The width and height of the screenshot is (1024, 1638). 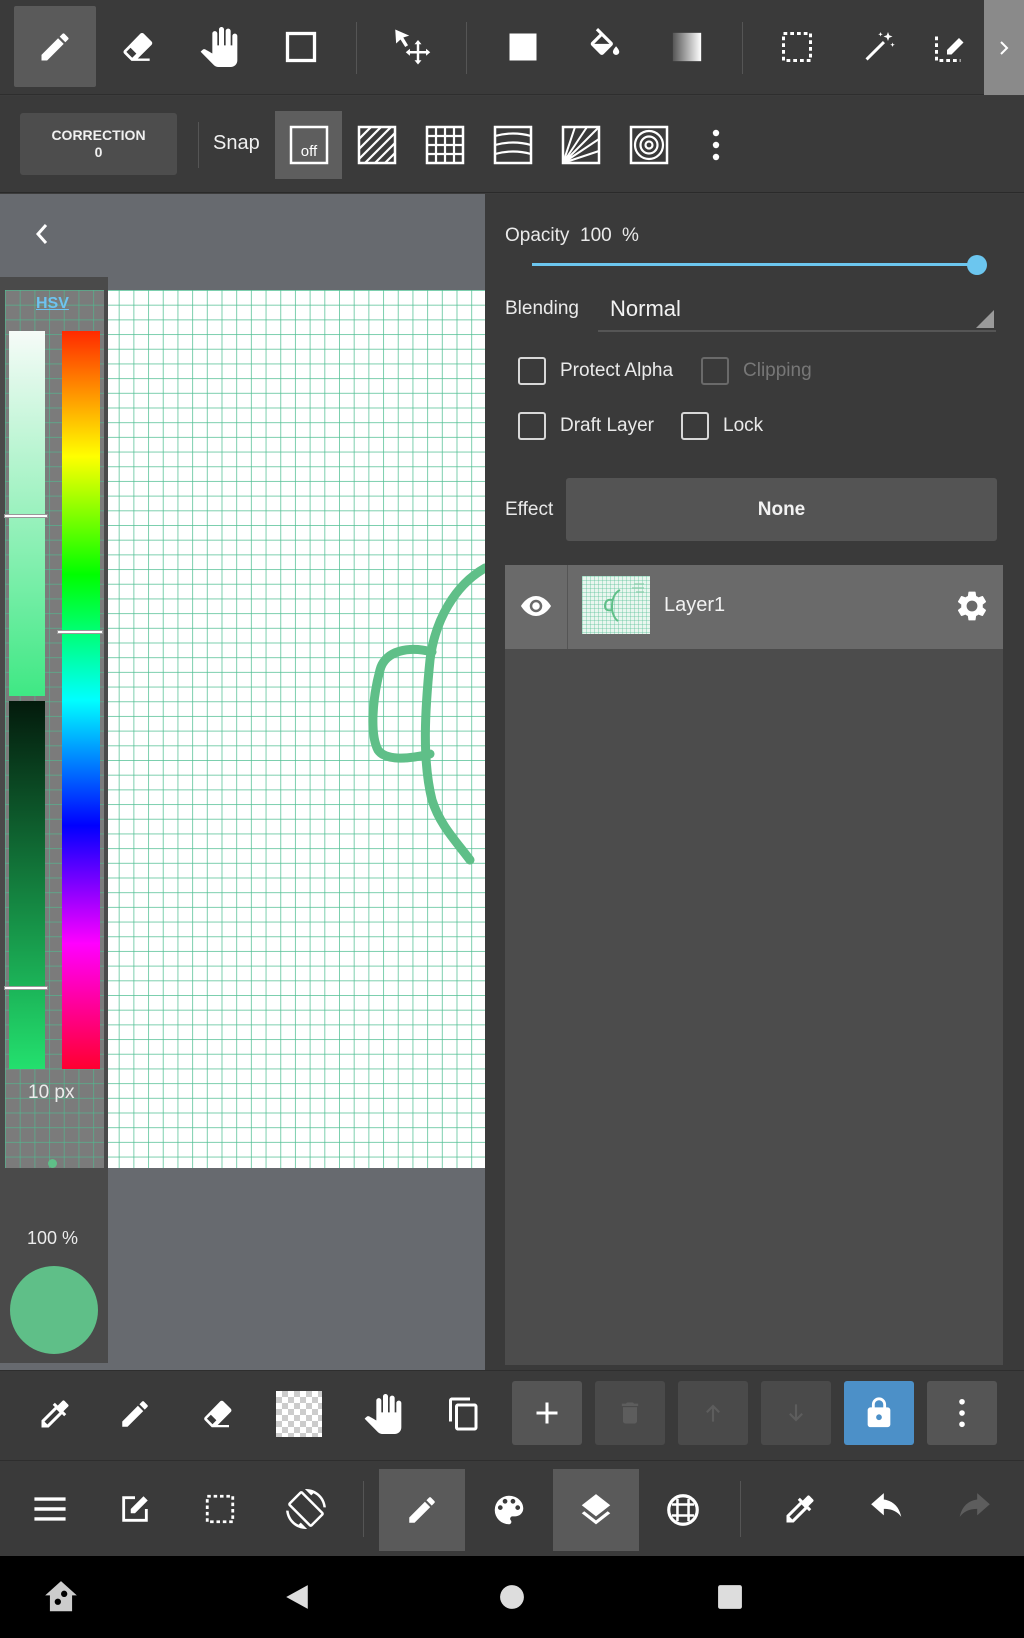 What do you see at coordinates (797, 46) in the screenshot?
I see `select-rect-tool-button` at bounding box center [797, 46].